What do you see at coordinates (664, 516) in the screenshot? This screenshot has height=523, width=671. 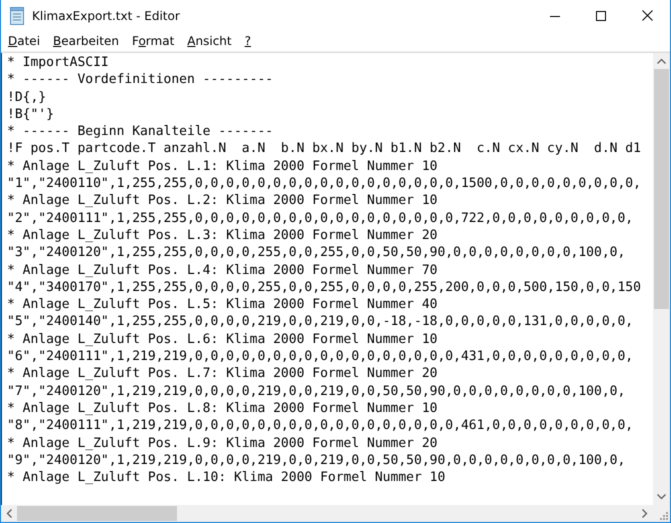 I see `size-grip-icon` at bounding box center [664, 516].